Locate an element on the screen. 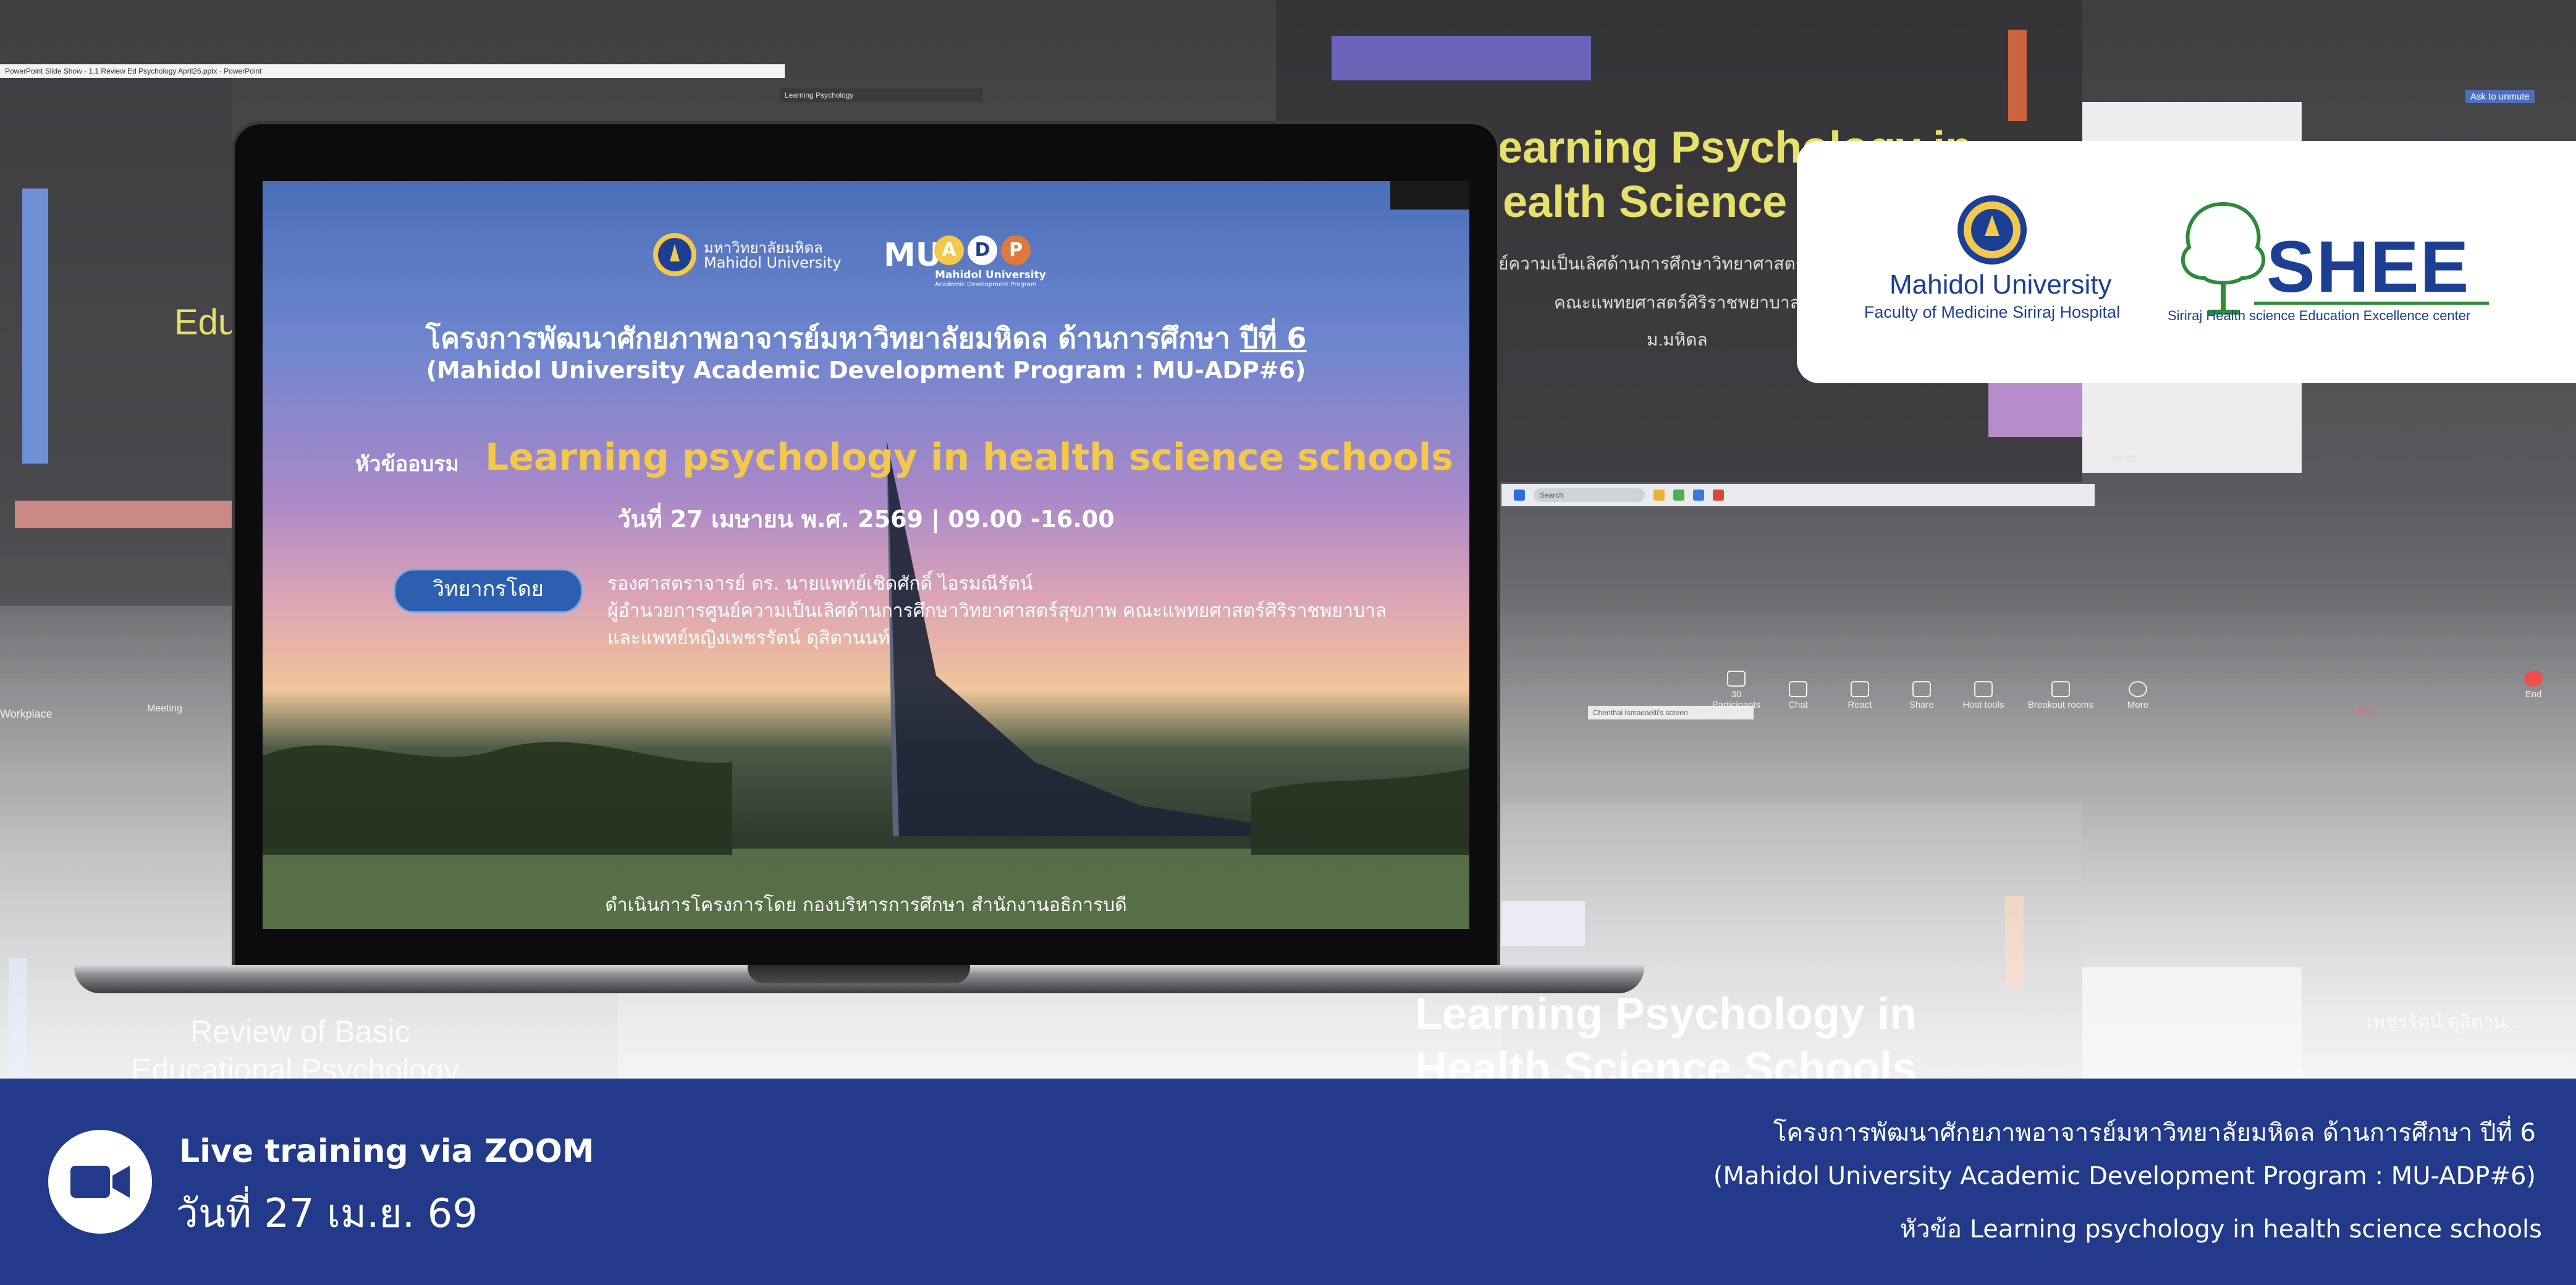 The height and width of the screenshot is (1285, 2576). host-tools-button: Host tools is located at coordinates (1983, 696).